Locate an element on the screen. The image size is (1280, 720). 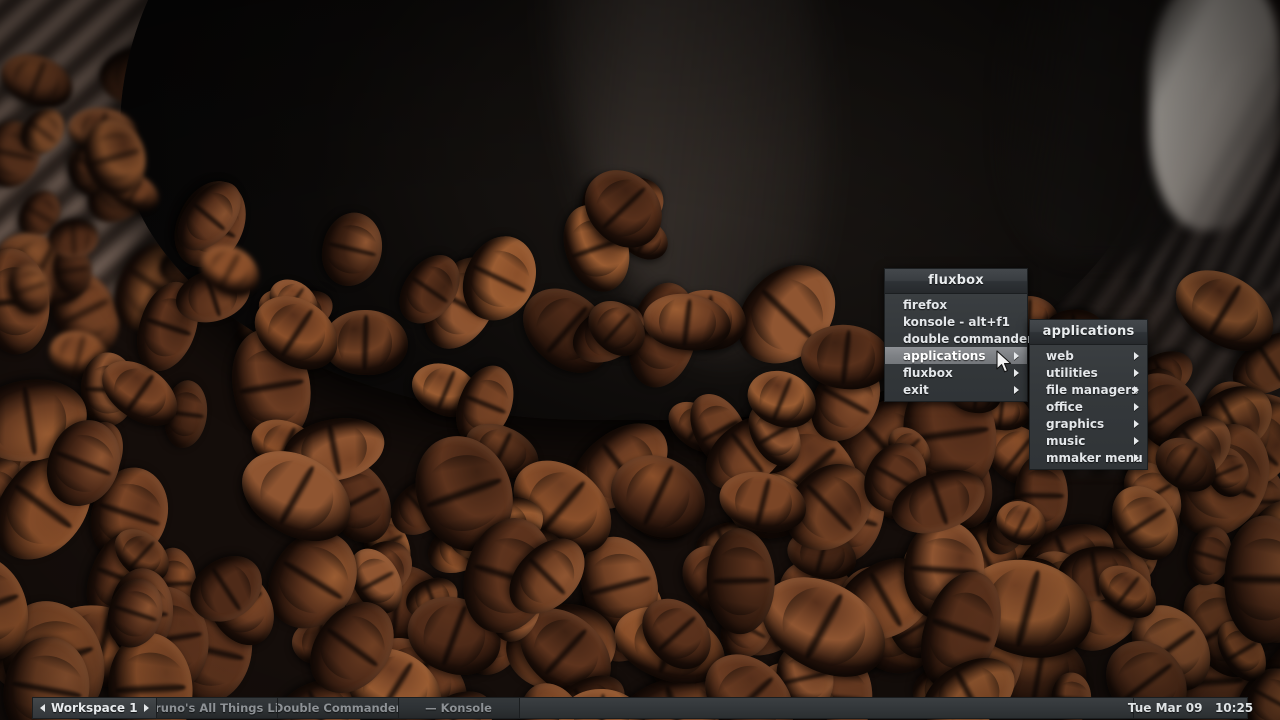
arrow-pointer-icon is located at coordinates (1004, 361).